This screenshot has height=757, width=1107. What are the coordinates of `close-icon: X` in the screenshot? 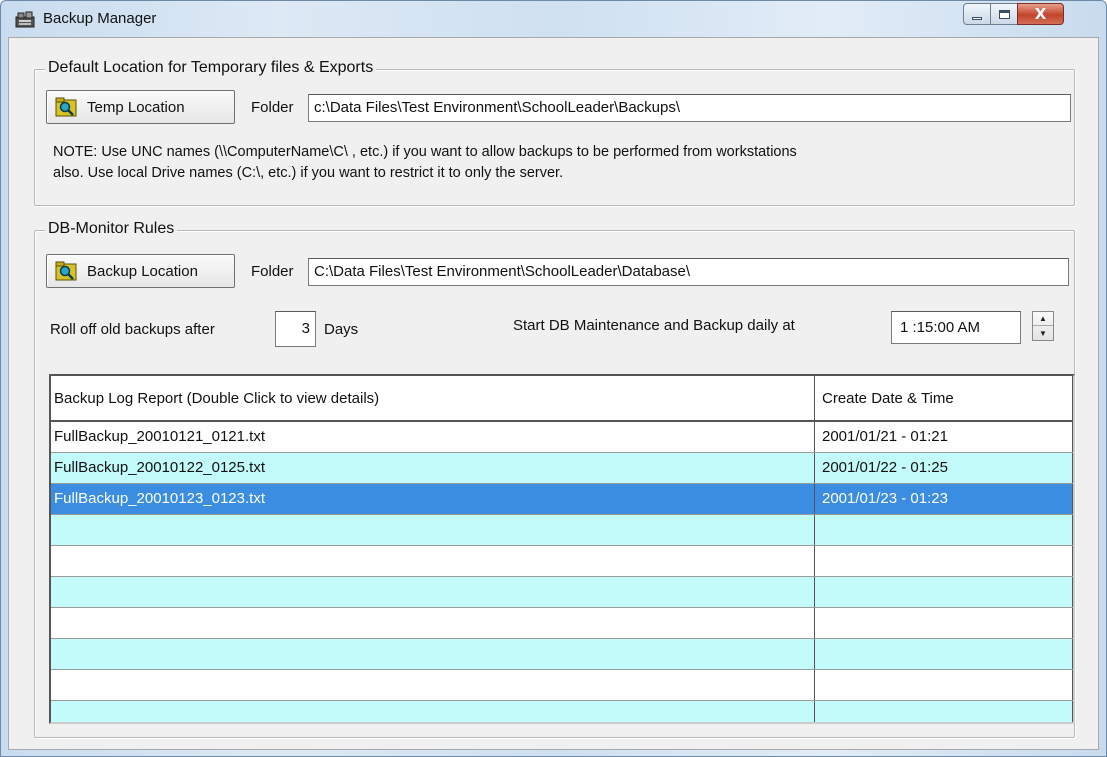 It's located at (1040, 14).